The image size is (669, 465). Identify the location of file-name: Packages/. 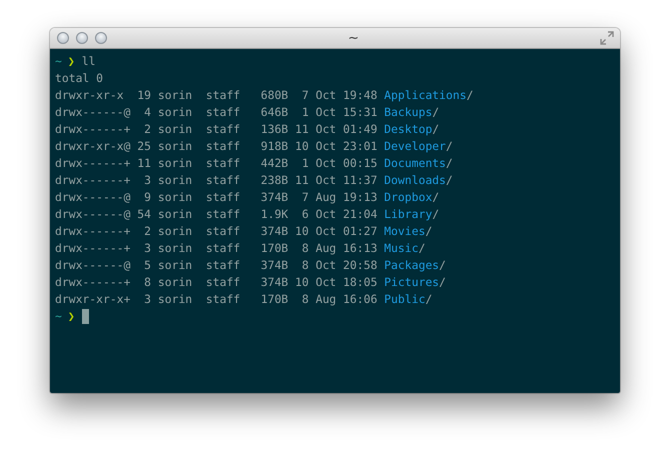
(415, 265).